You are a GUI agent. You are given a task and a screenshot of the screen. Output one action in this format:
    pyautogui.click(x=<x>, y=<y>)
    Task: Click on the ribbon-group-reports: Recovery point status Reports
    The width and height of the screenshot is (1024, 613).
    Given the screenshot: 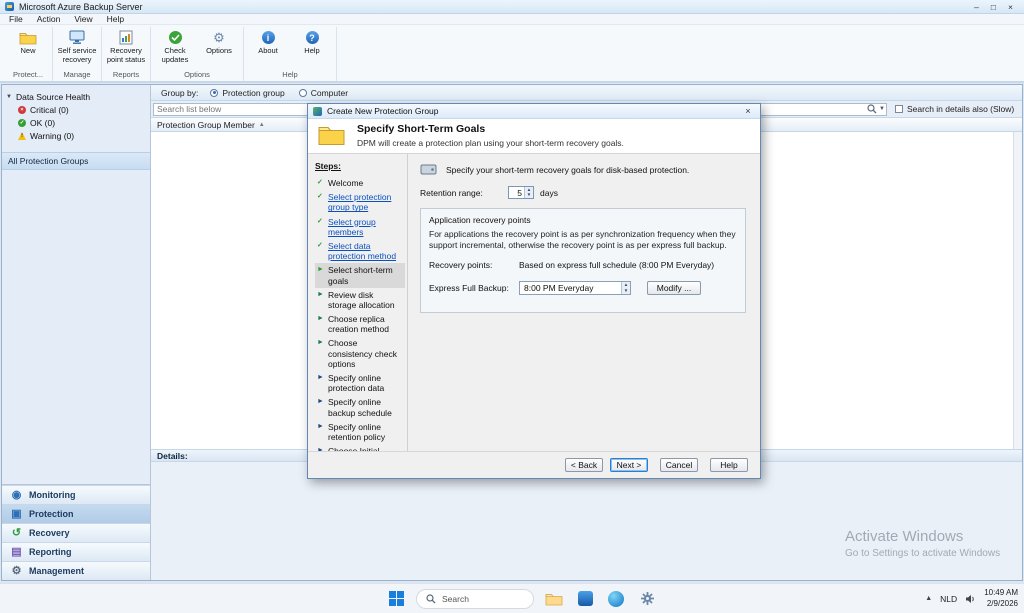 What is the action you would take?
    pyautogui.click(x=126, y=54)
    